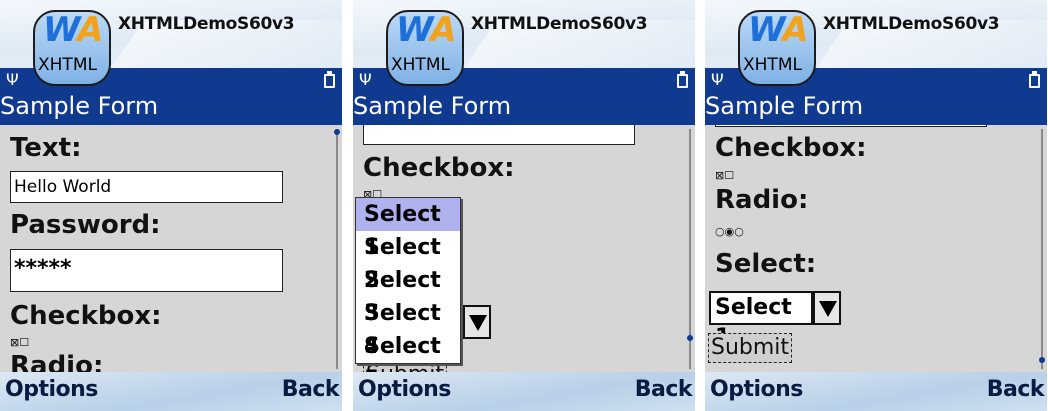 This screenshot has width=1048, height=411. Describe the element at coordinates (85, 225) in the screenshot. I see `password-label: Password:` at that location.